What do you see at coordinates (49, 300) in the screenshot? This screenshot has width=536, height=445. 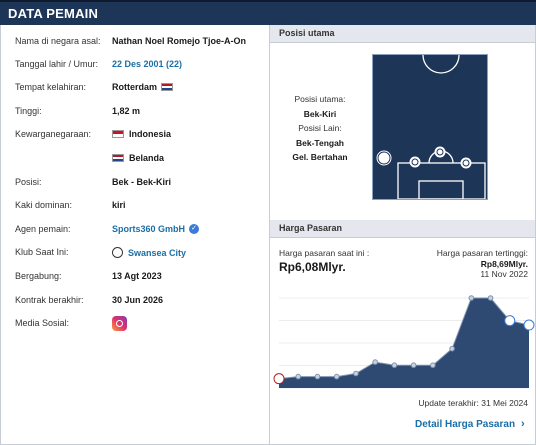 I see `info-label: Kontrak berakhir:` at bounding box center [49, 300].